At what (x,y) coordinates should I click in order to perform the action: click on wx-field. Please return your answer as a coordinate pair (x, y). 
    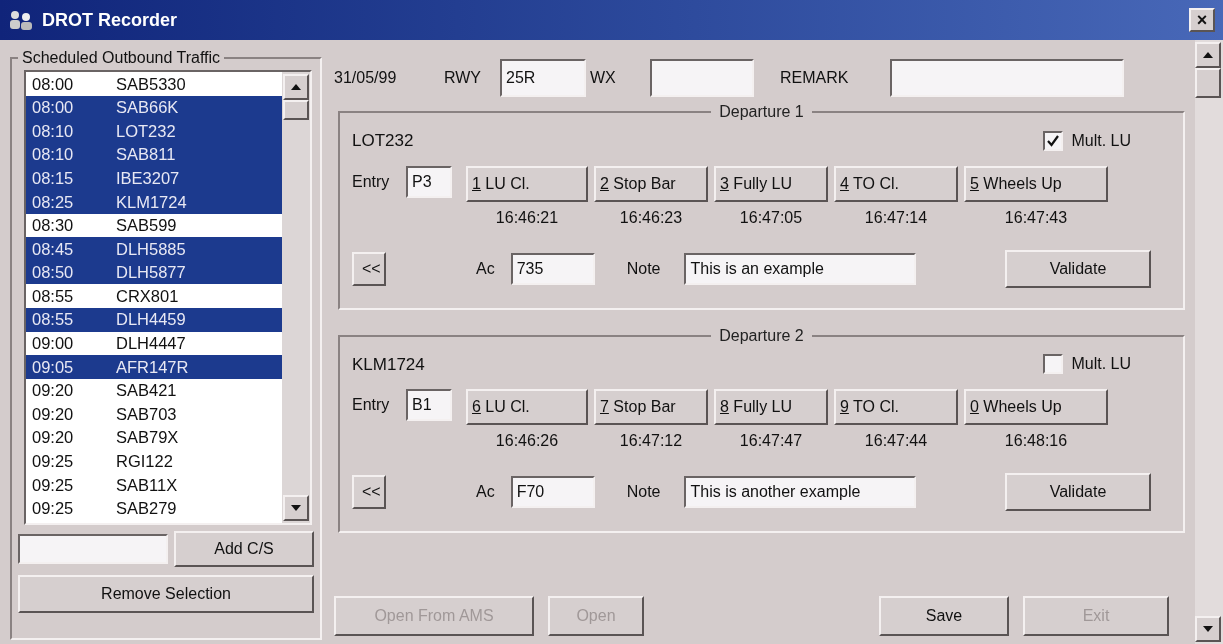
    Looking at the image, I should click on (702, 78).